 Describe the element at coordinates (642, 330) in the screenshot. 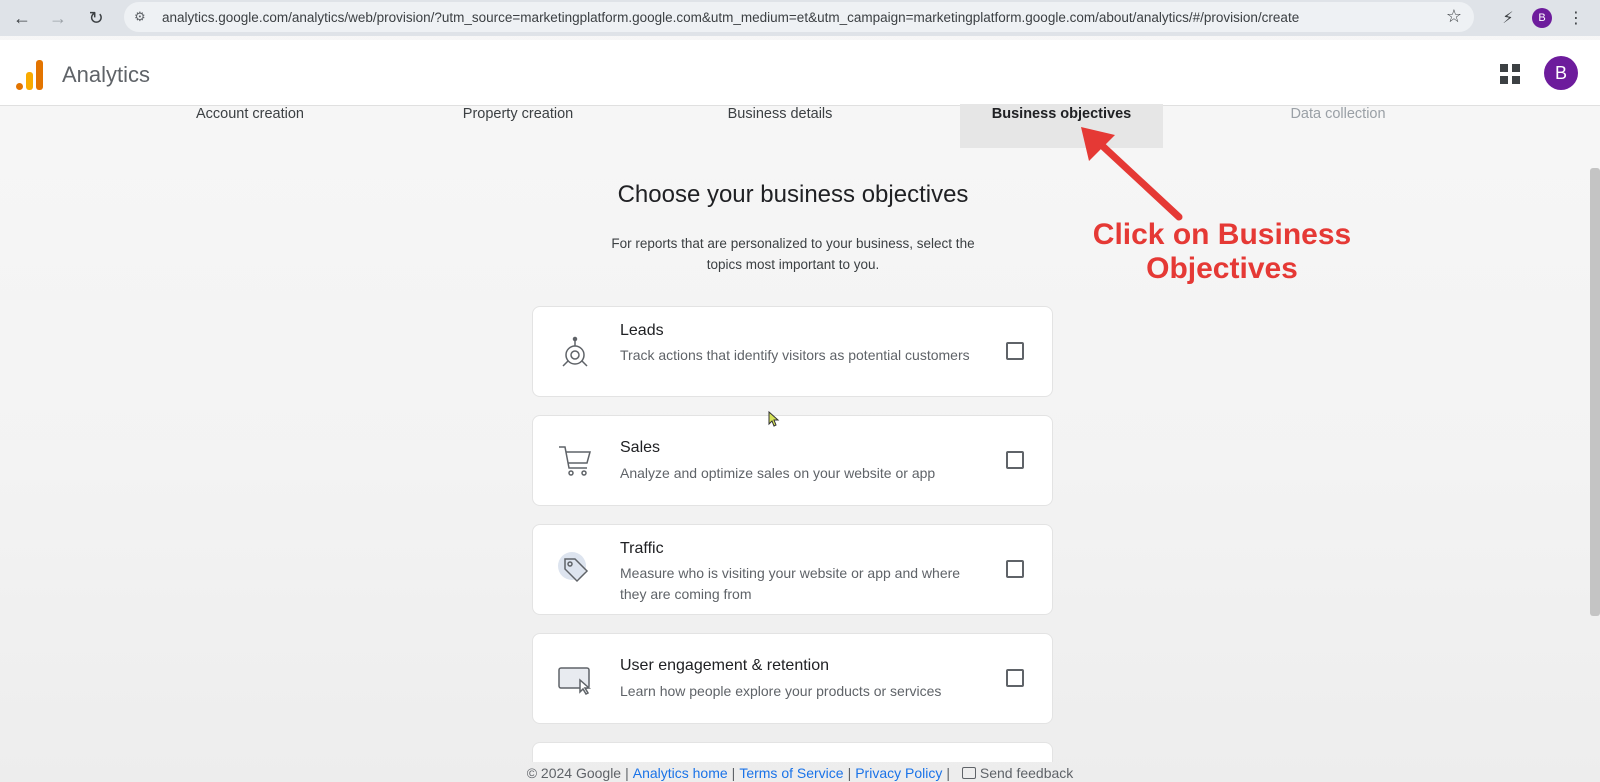

I see `objective-title: Leads` at that location.